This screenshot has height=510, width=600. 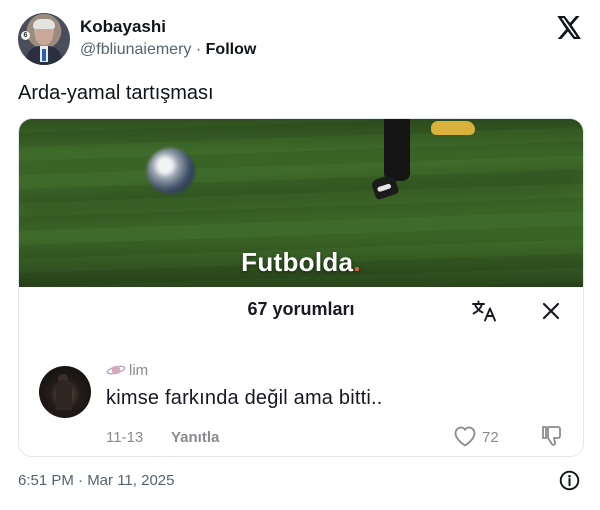 I want to click on author-handle: @fbliunaiemery, so click(x=135, y=49).